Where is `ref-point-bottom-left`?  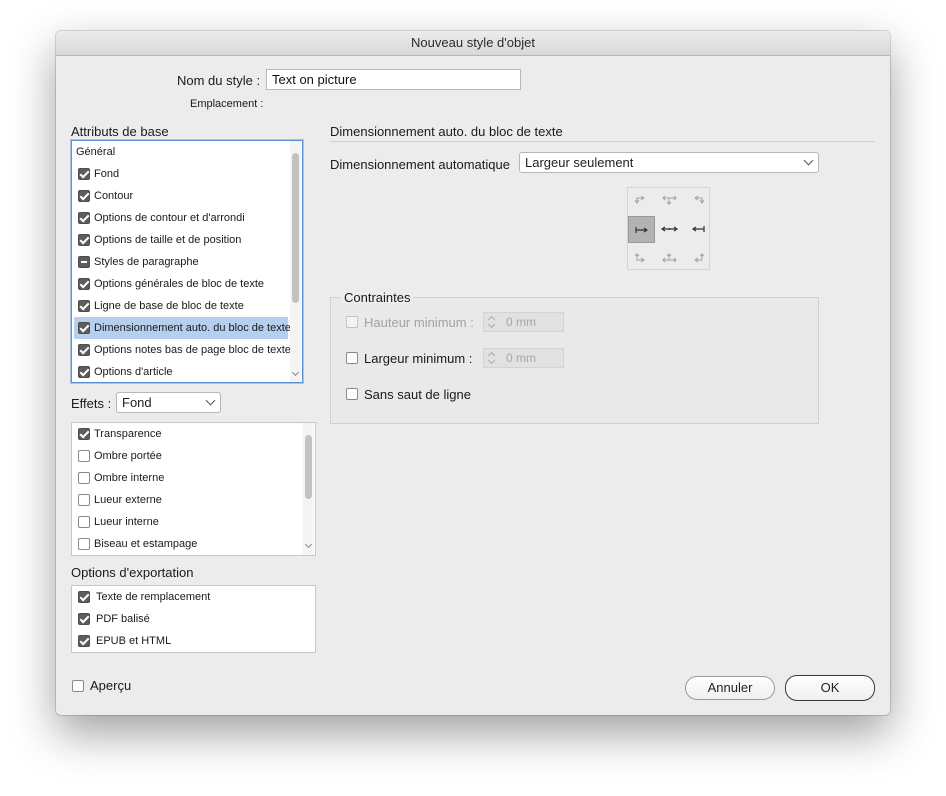 ref-point-bottom-left is located at coordinates (641, 257).